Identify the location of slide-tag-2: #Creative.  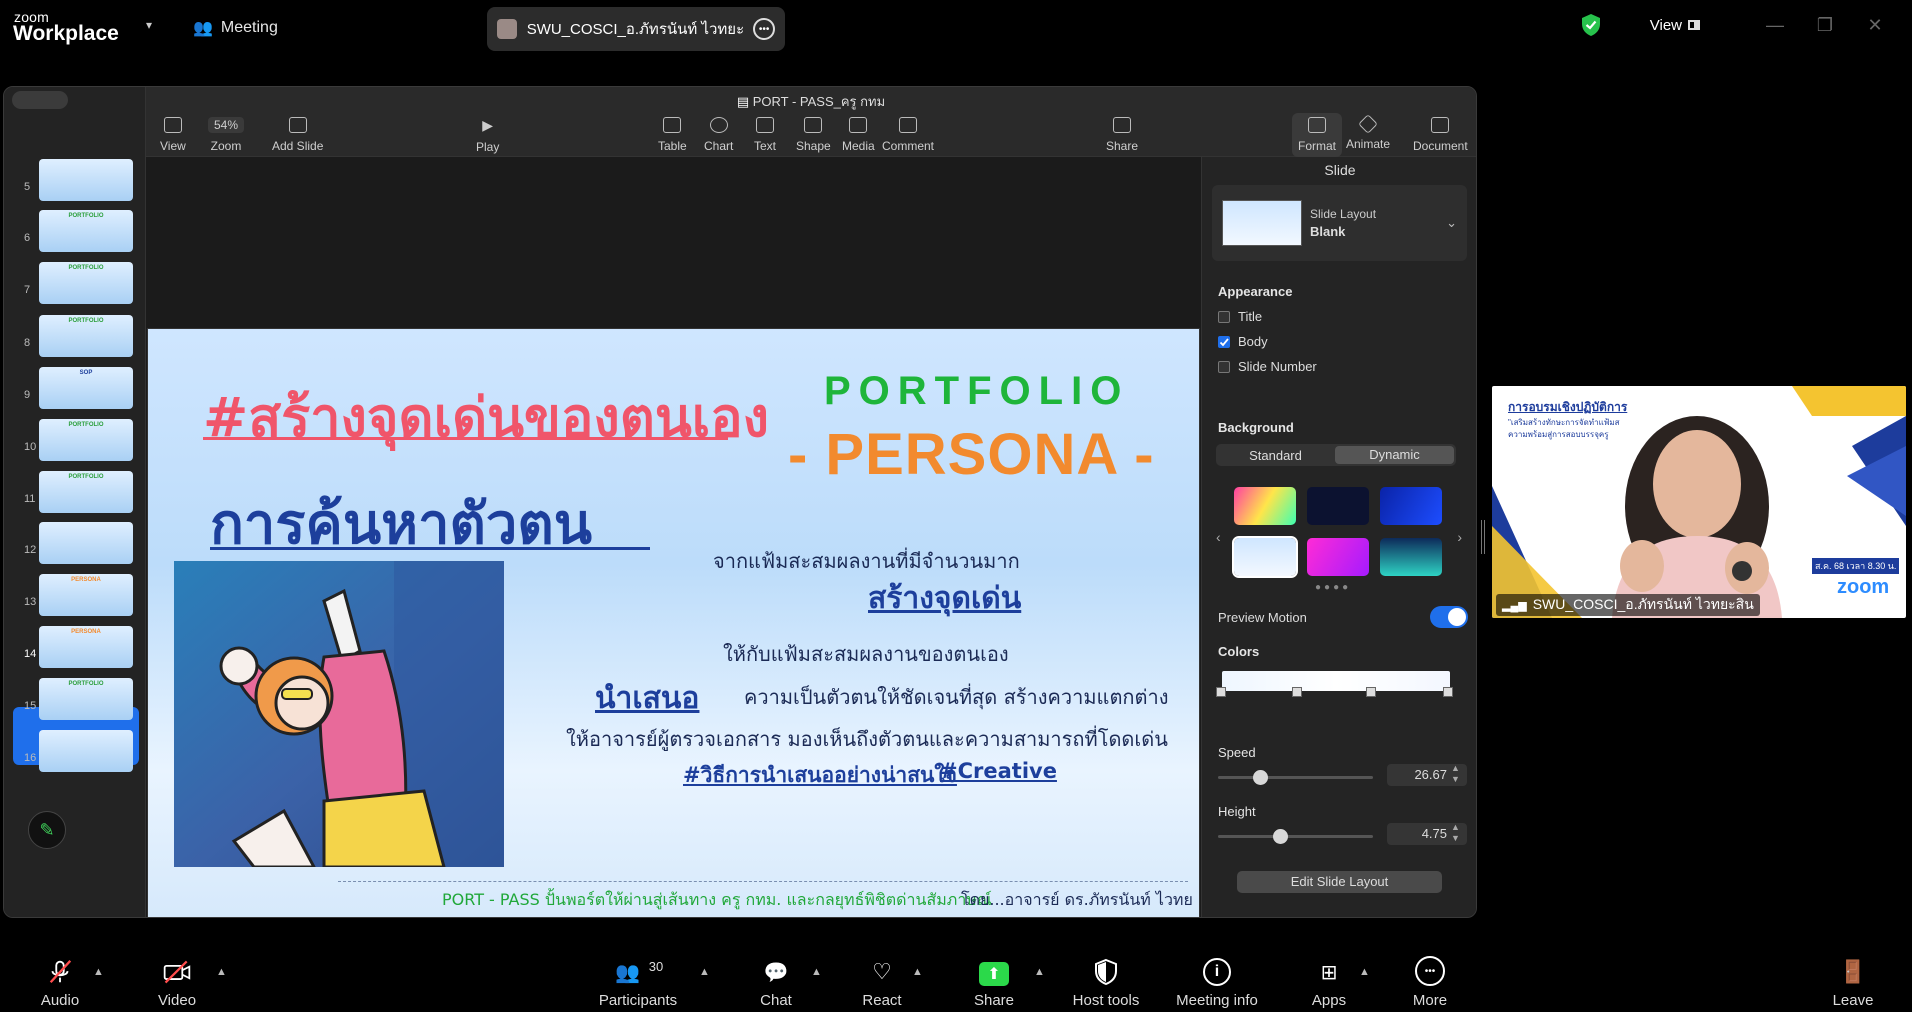
(998, 771).